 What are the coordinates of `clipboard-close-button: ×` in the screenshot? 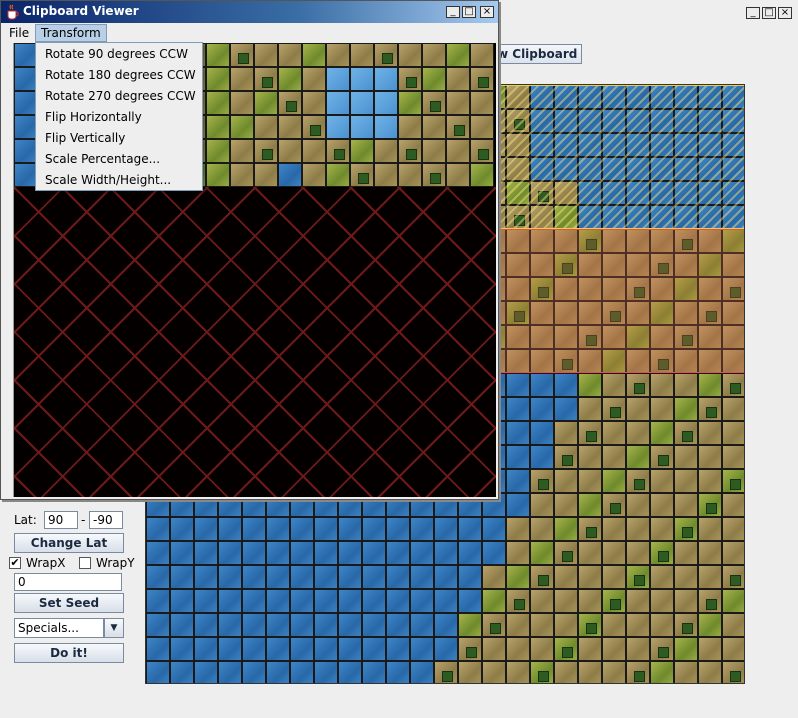 It's located at (487, 12).